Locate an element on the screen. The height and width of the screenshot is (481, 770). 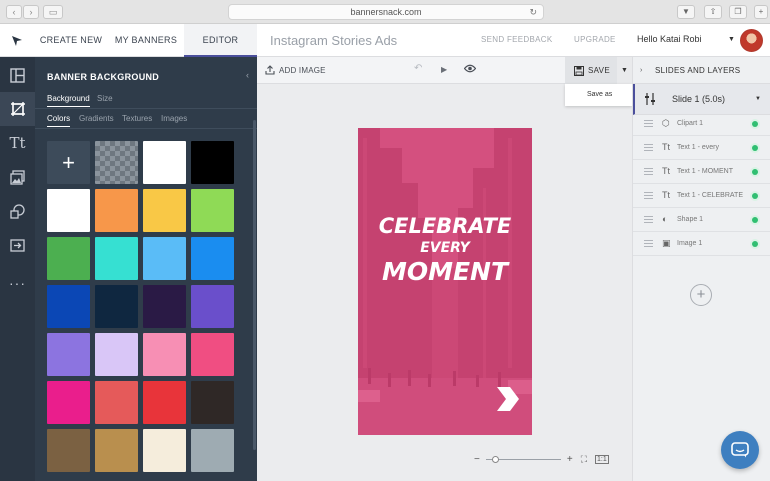
document-title: Instagram Stories Ads is located at coordinates (333, 40).